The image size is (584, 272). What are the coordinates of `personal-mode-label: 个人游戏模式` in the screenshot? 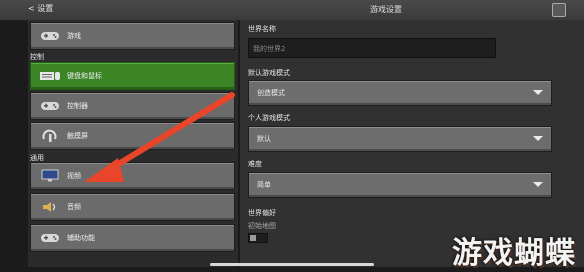 It's located at (269, 118).